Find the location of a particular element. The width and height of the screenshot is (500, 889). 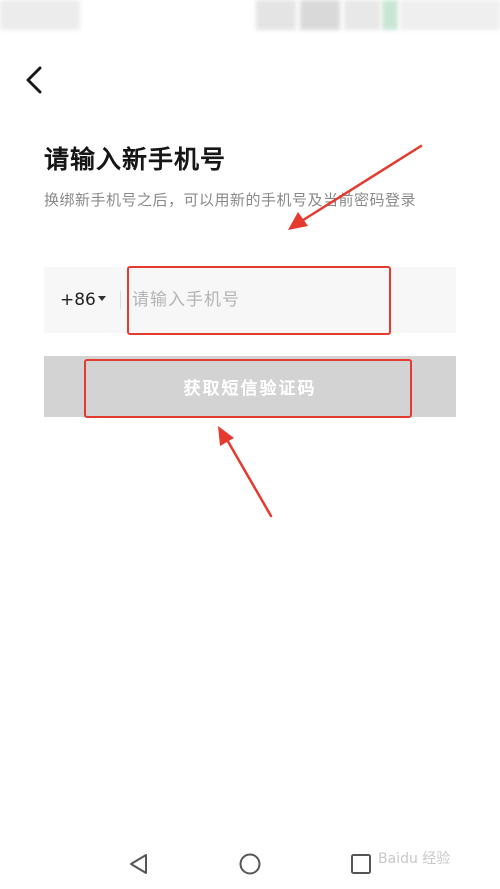

square-recents-icon is located at coordinates (361, 864).